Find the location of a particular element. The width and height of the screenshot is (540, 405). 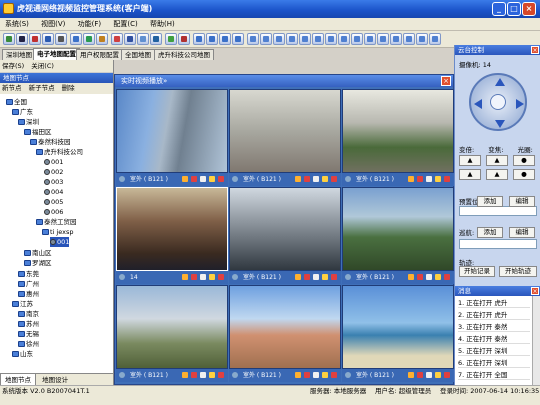

pan-right-icon is located at coordinates (520, 104).